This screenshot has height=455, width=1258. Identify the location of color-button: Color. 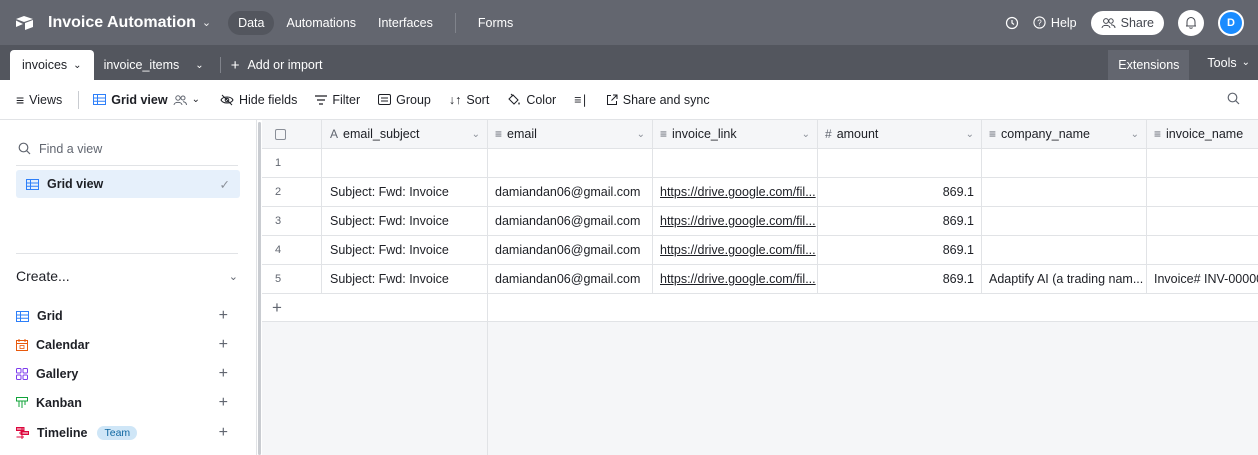
(531, 100).